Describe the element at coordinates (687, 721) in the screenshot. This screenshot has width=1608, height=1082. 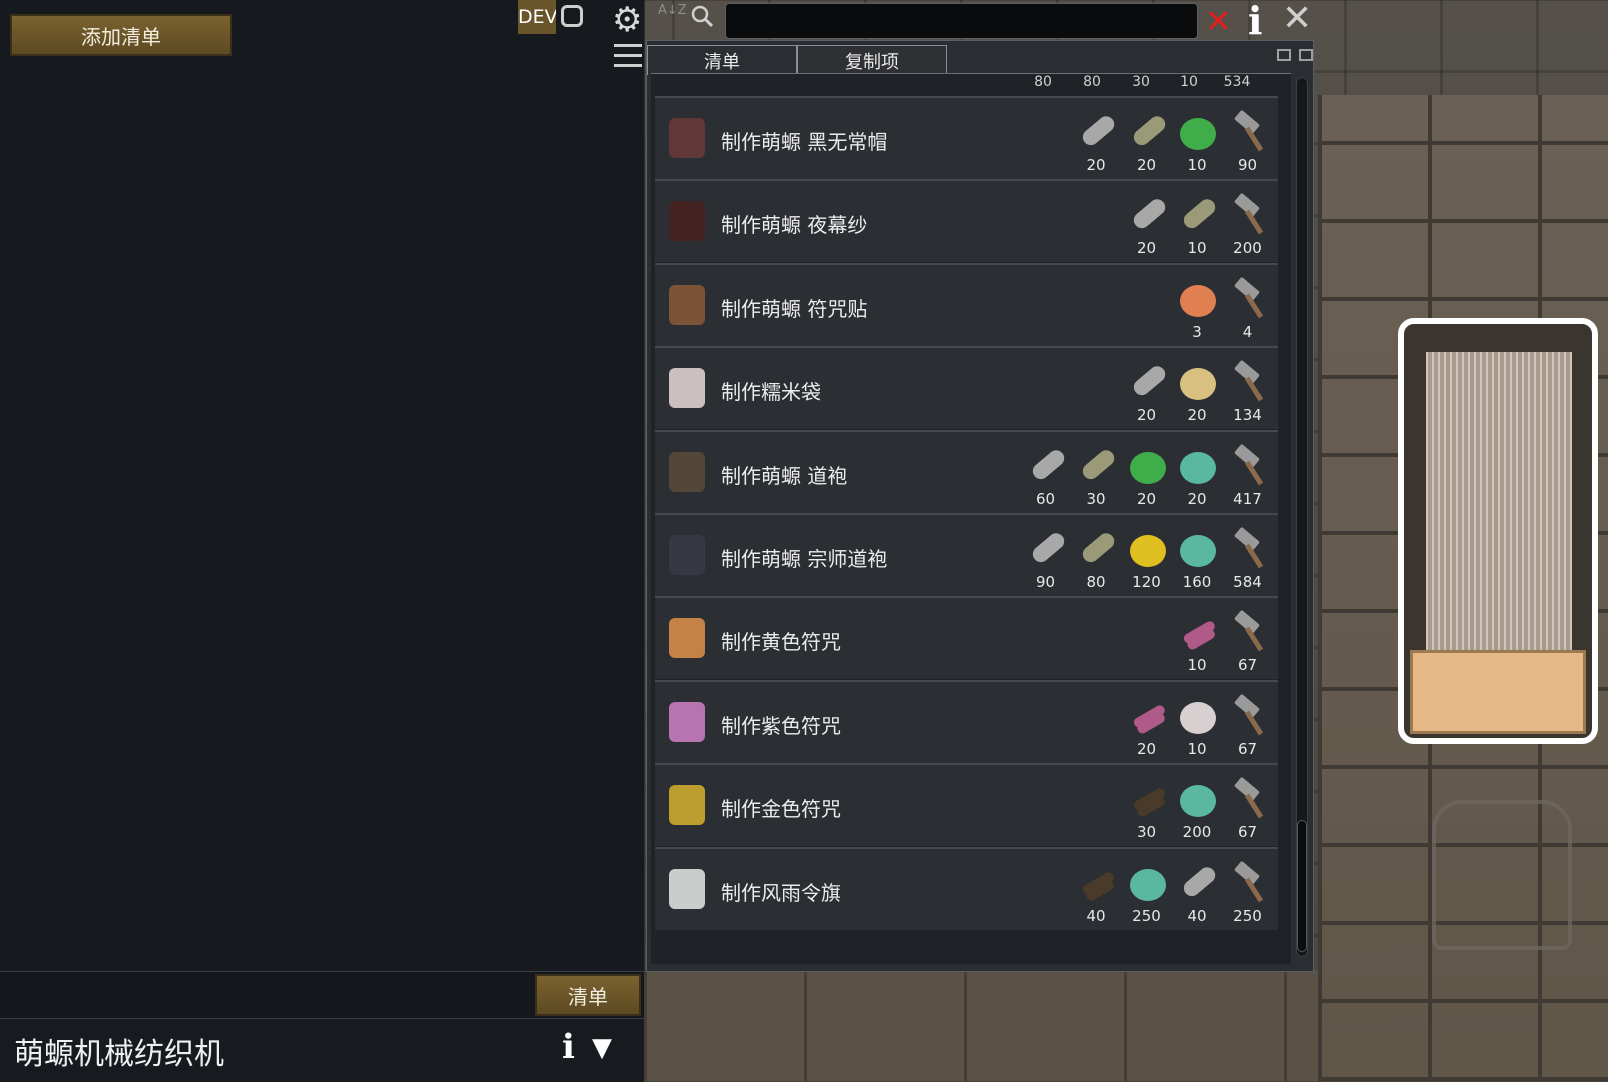
I see `talisman-purple-icon` at that location.